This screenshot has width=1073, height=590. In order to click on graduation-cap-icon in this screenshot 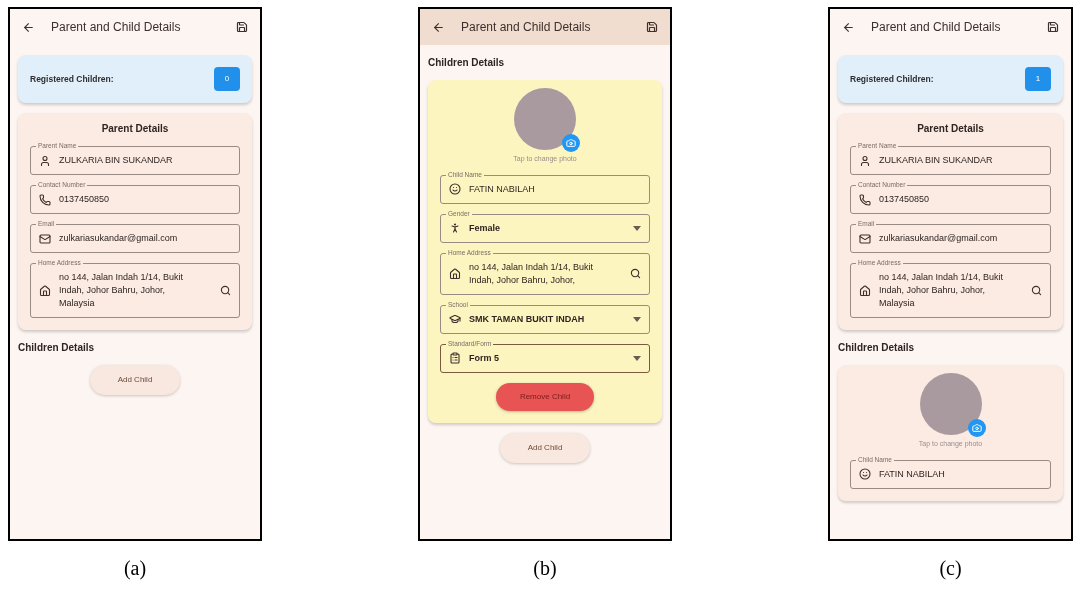, I will do `click(455, 319)`.